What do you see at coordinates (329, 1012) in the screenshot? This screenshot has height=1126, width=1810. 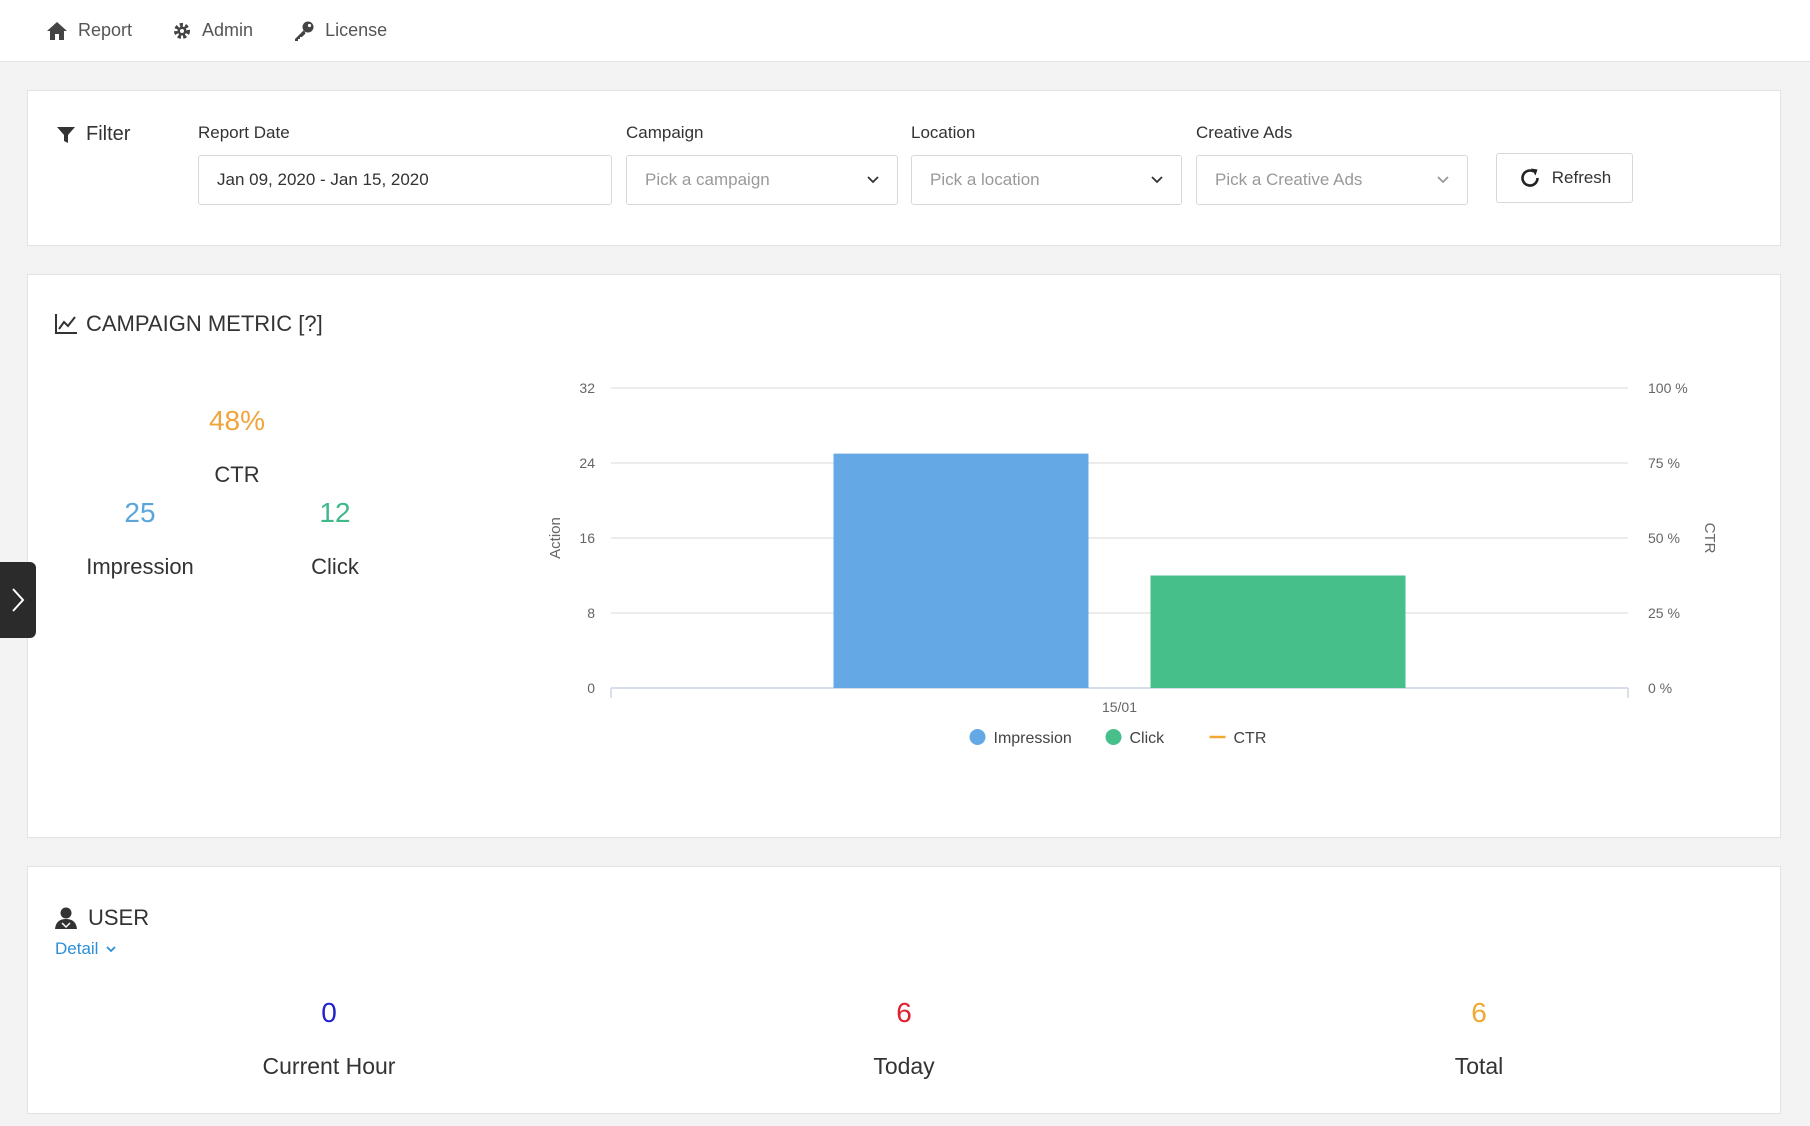 I see `current-hour-value: 0` at bounding box center [329, 1012].